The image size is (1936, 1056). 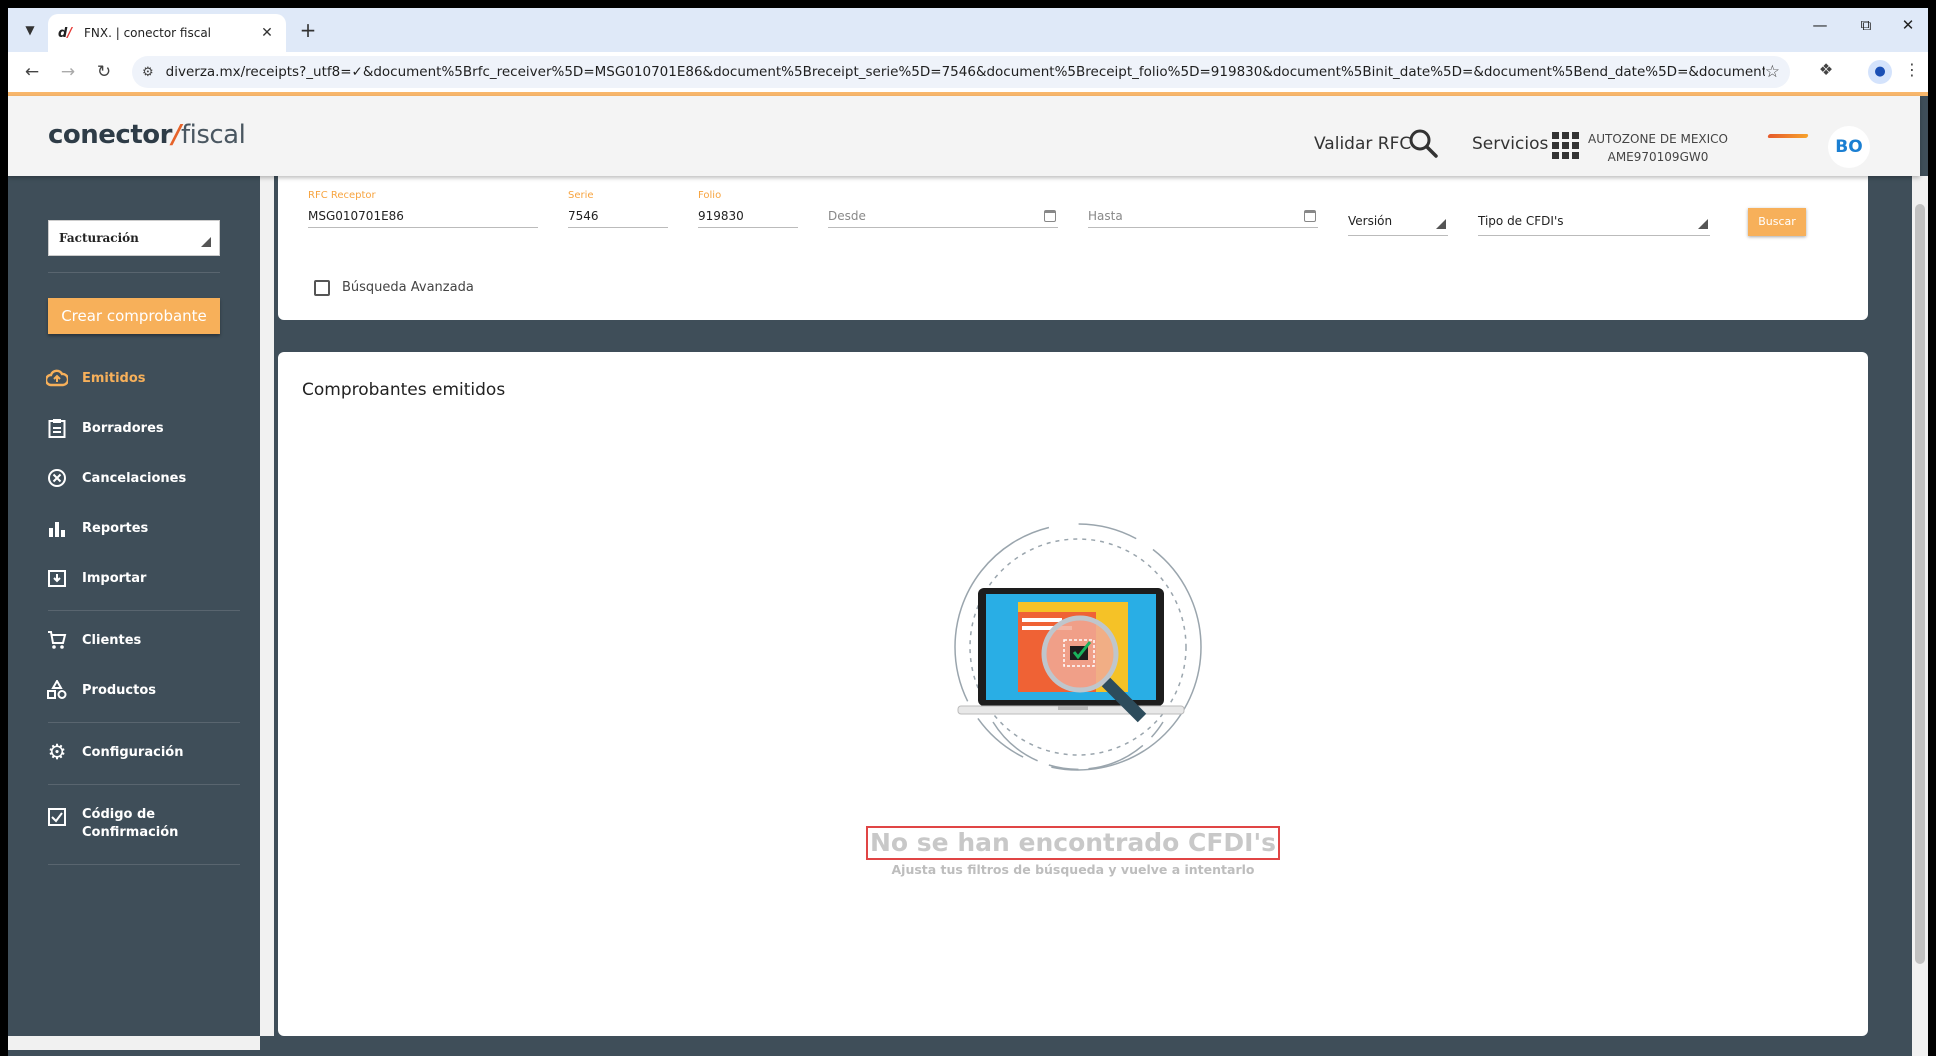 I want to click on scrollbar-thumb, so click(x=1920, y=584).